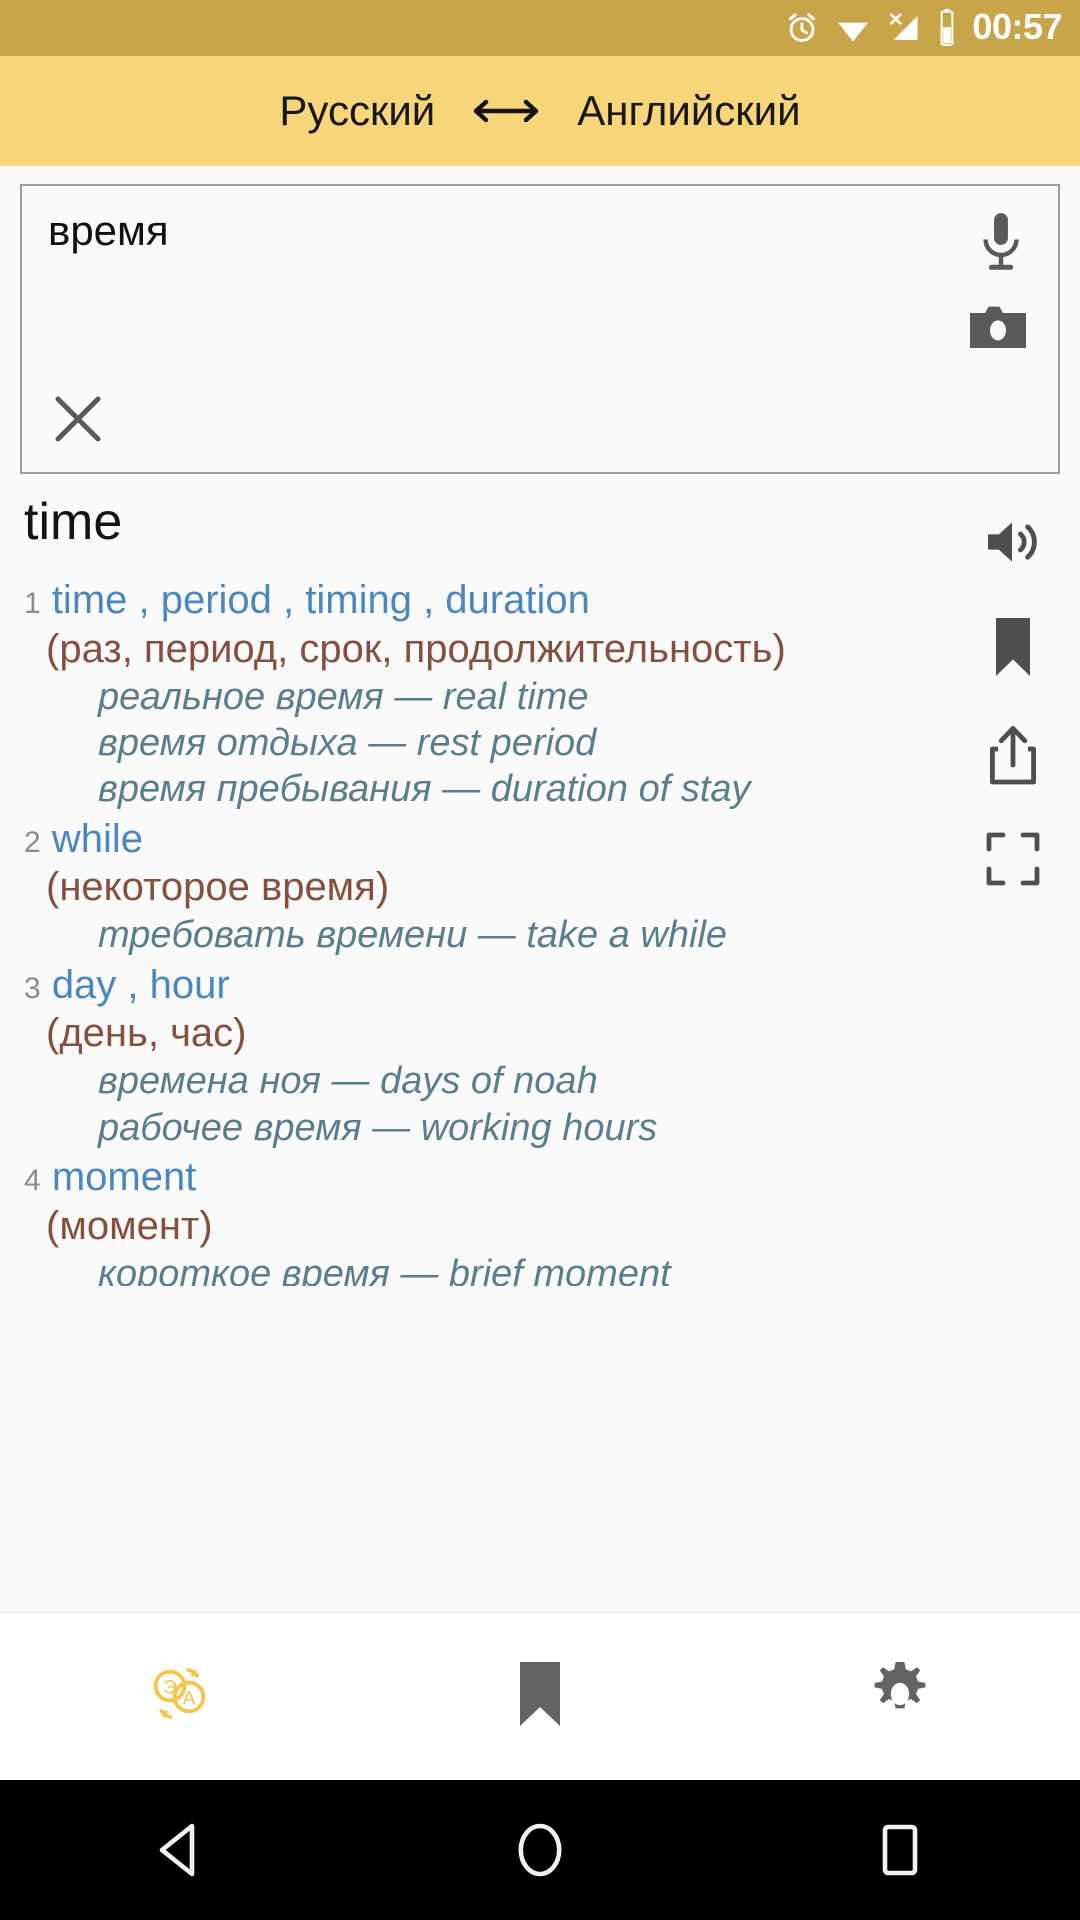 This screenshot has height=1920, width=1080. I want to click on entry-synonyms: time , period , timing , duration, so click(321, 600).